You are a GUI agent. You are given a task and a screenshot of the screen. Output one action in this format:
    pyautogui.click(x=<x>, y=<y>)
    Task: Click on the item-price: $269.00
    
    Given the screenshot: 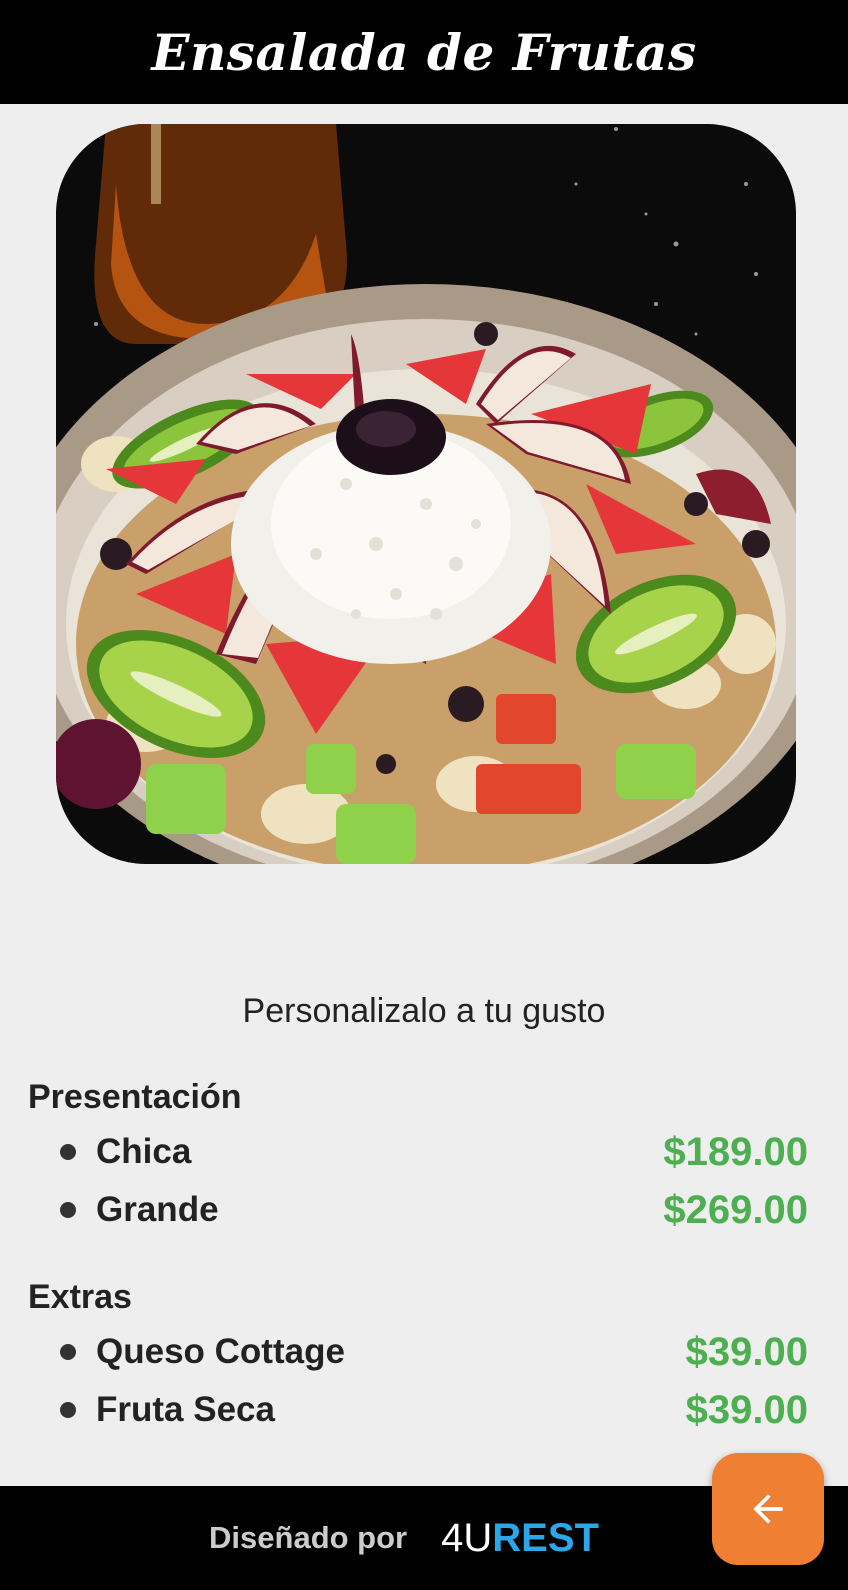 What is the action you would take?
    pyautogui.click(x=735, y=1209)
    